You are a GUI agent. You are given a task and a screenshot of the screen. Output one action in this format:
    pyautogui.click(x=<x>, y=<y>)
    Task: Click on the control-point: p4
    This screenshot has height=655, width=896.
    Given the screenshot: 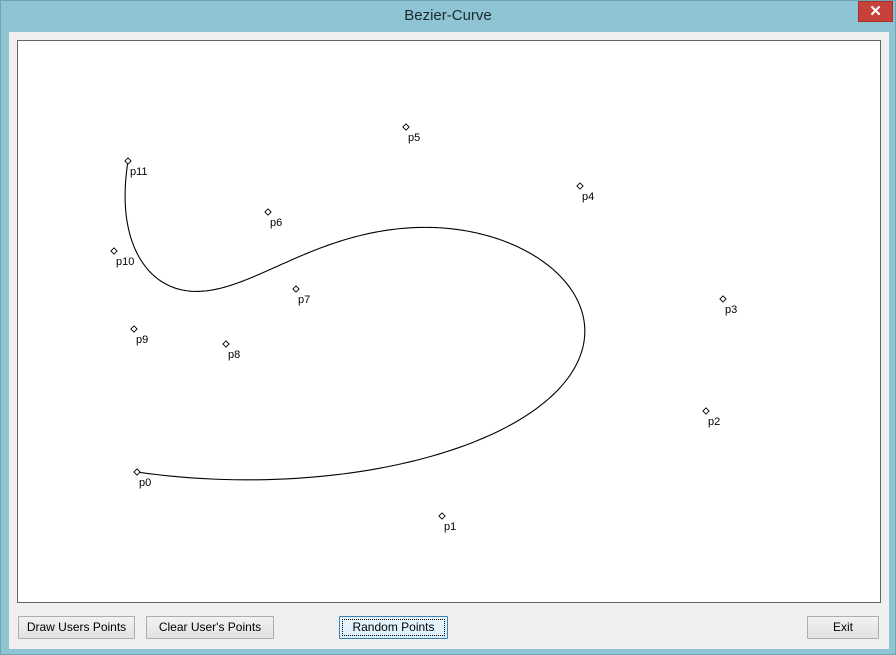 What is the action you would take?
    pyautogui.click(x=585, y=192)
    